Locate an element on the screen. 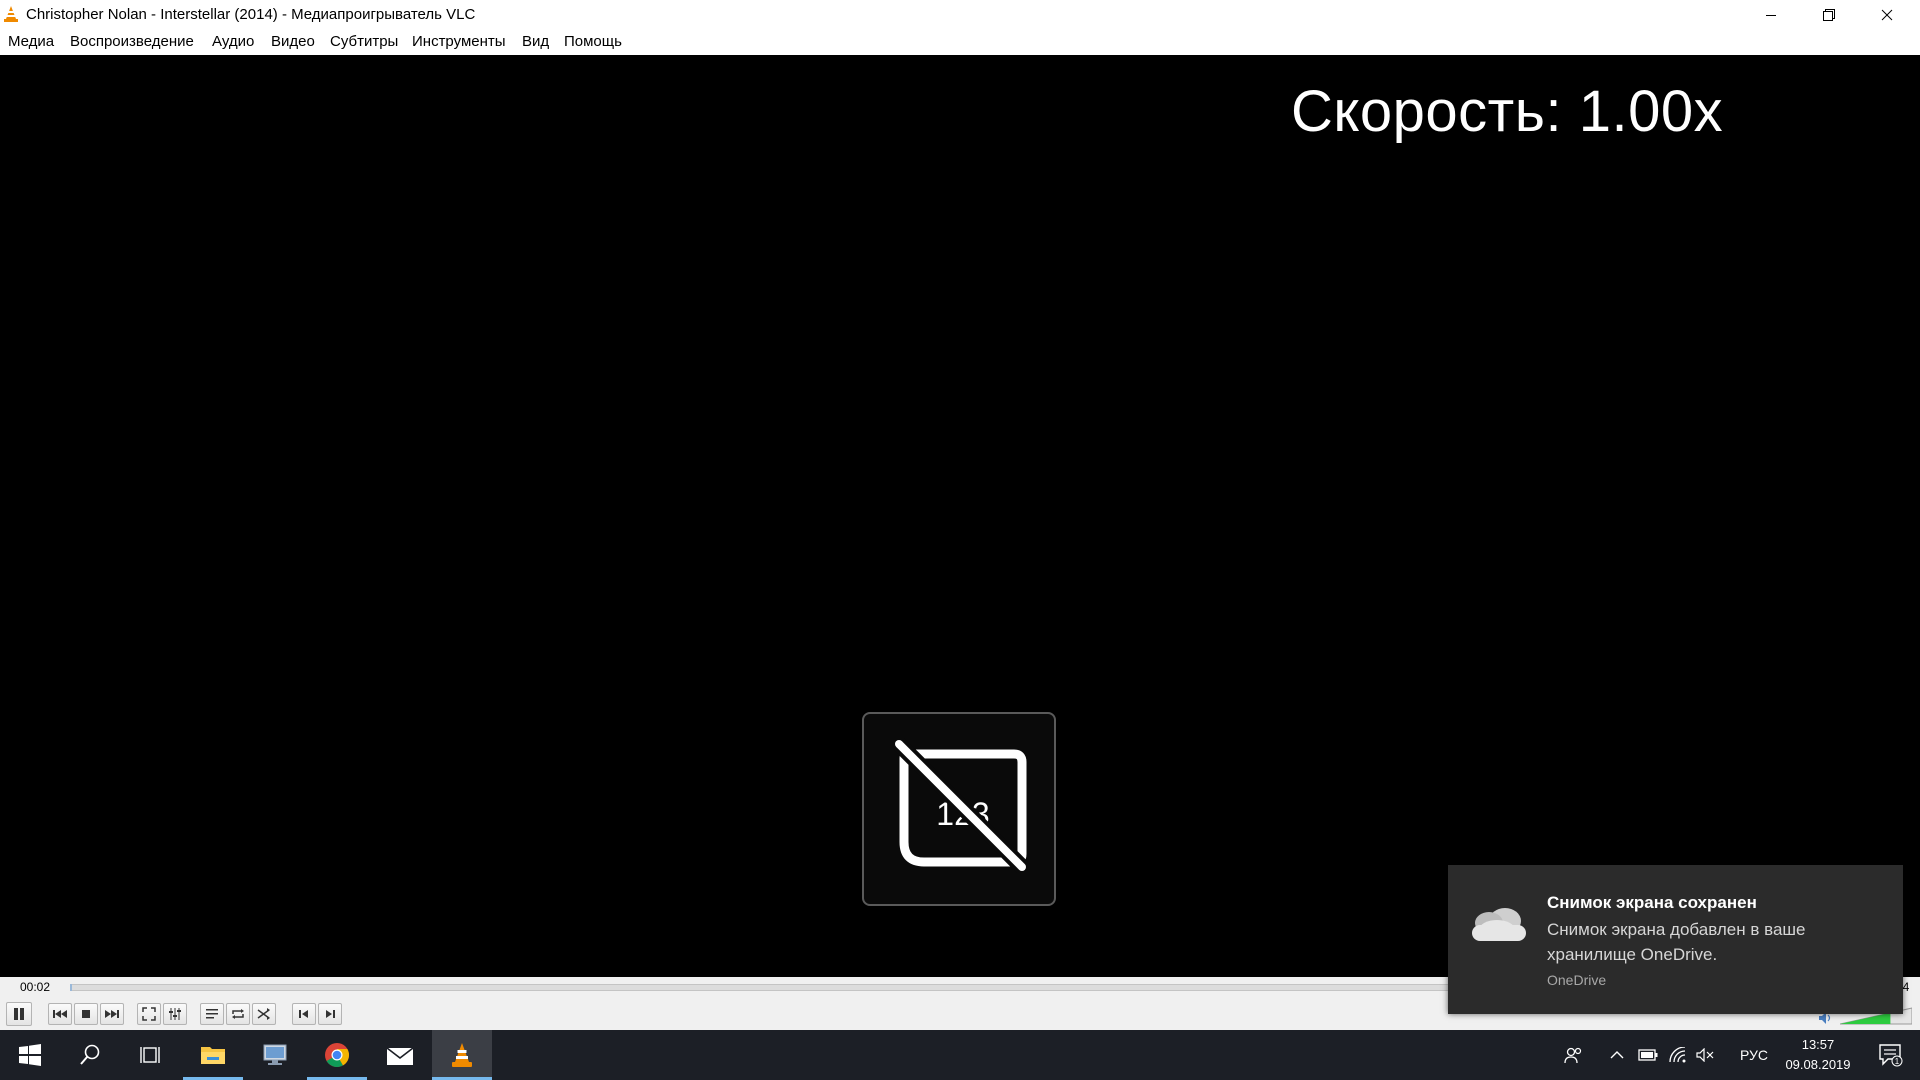 Image resolution: width=1920 pixels, height=1080 pixels. random-button is located at coordinates (264, 1014).